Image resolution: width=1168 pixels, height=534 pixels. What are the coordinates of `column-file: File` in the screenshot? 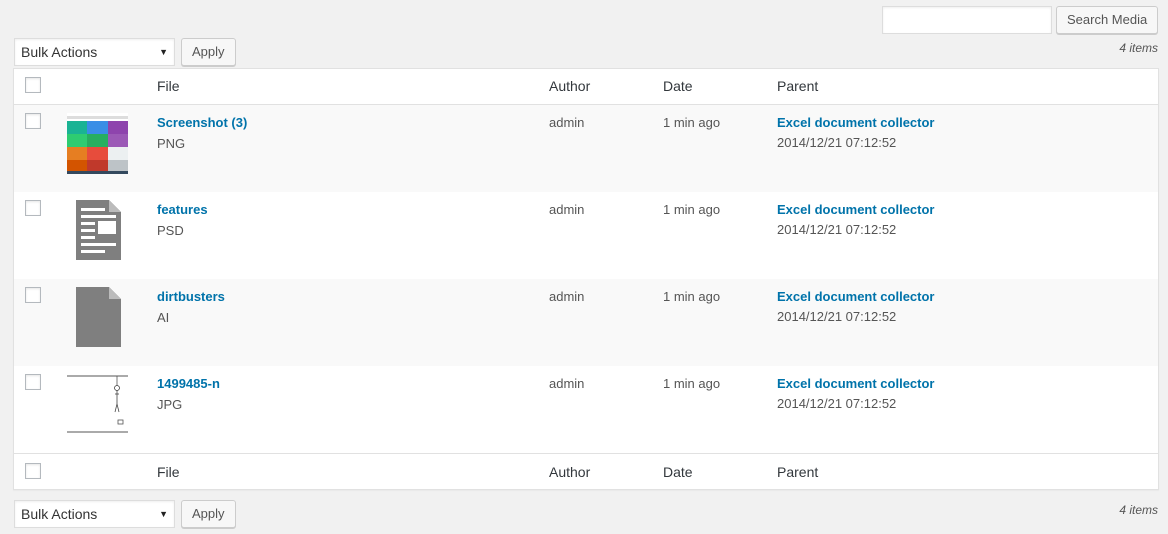 It's located at (168, 86).